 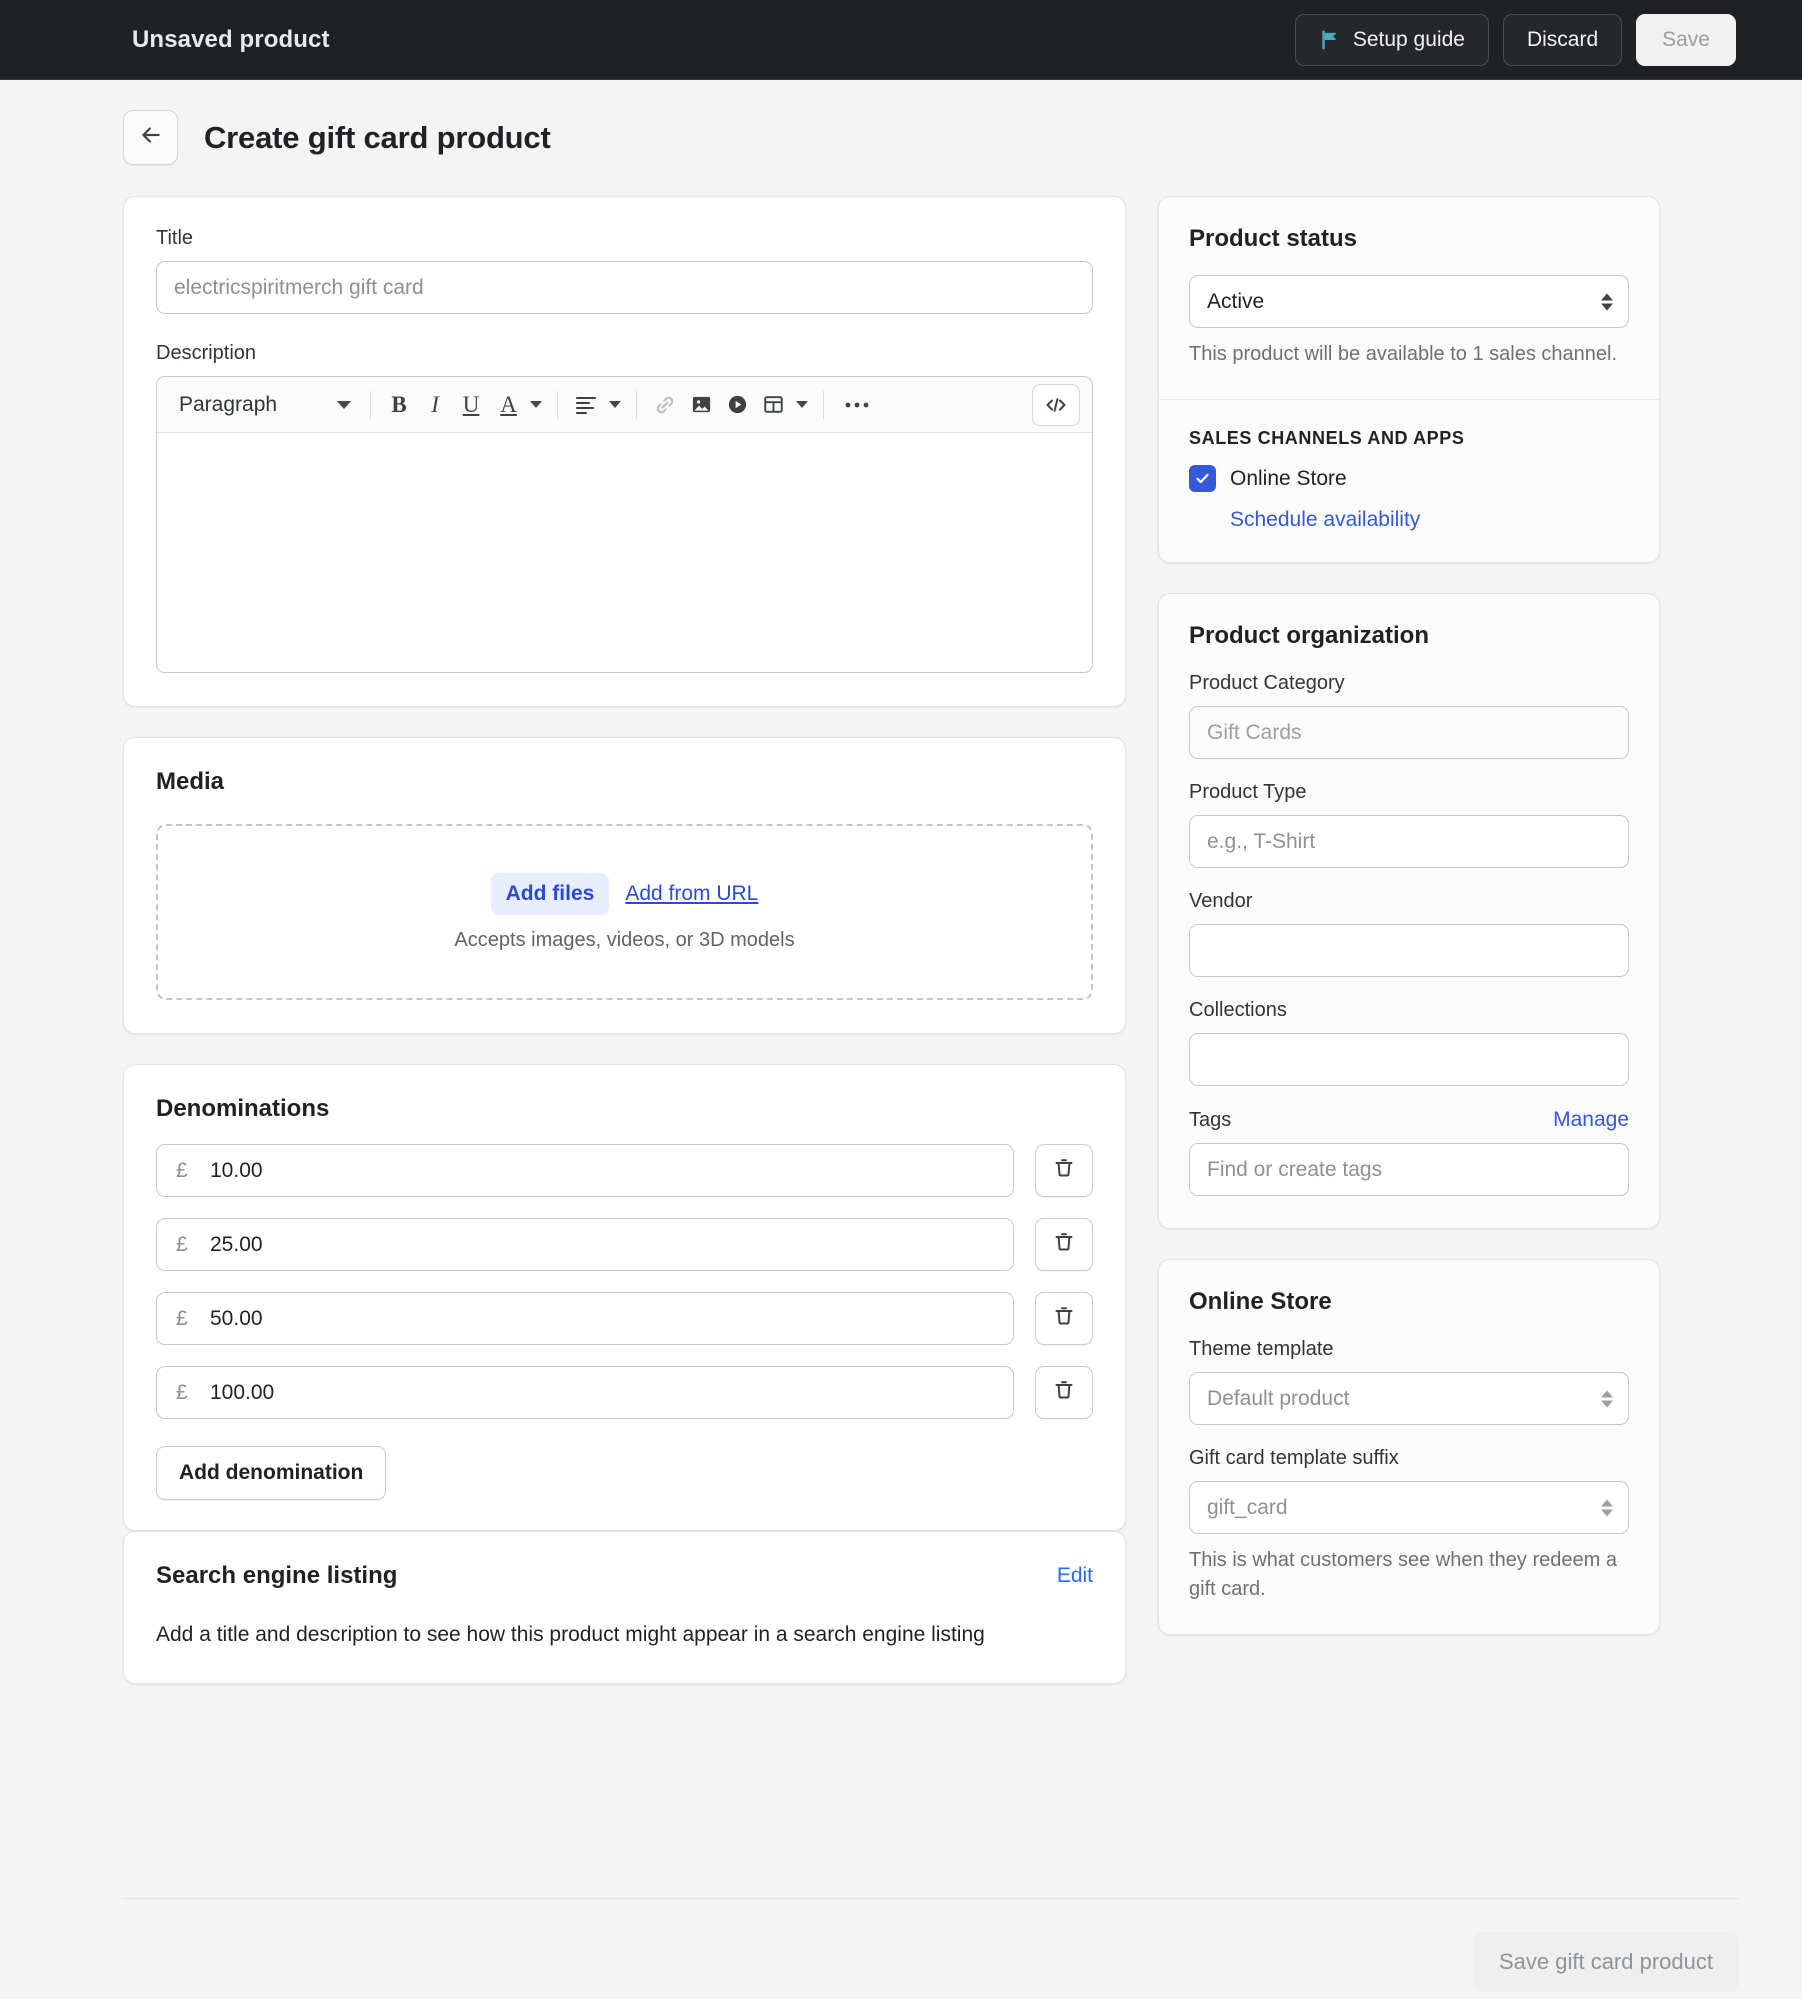 What do you see at coordinates (206, 353) in the screenshot?
I see `description-field-label: Description` at bounding box center [206, 353].